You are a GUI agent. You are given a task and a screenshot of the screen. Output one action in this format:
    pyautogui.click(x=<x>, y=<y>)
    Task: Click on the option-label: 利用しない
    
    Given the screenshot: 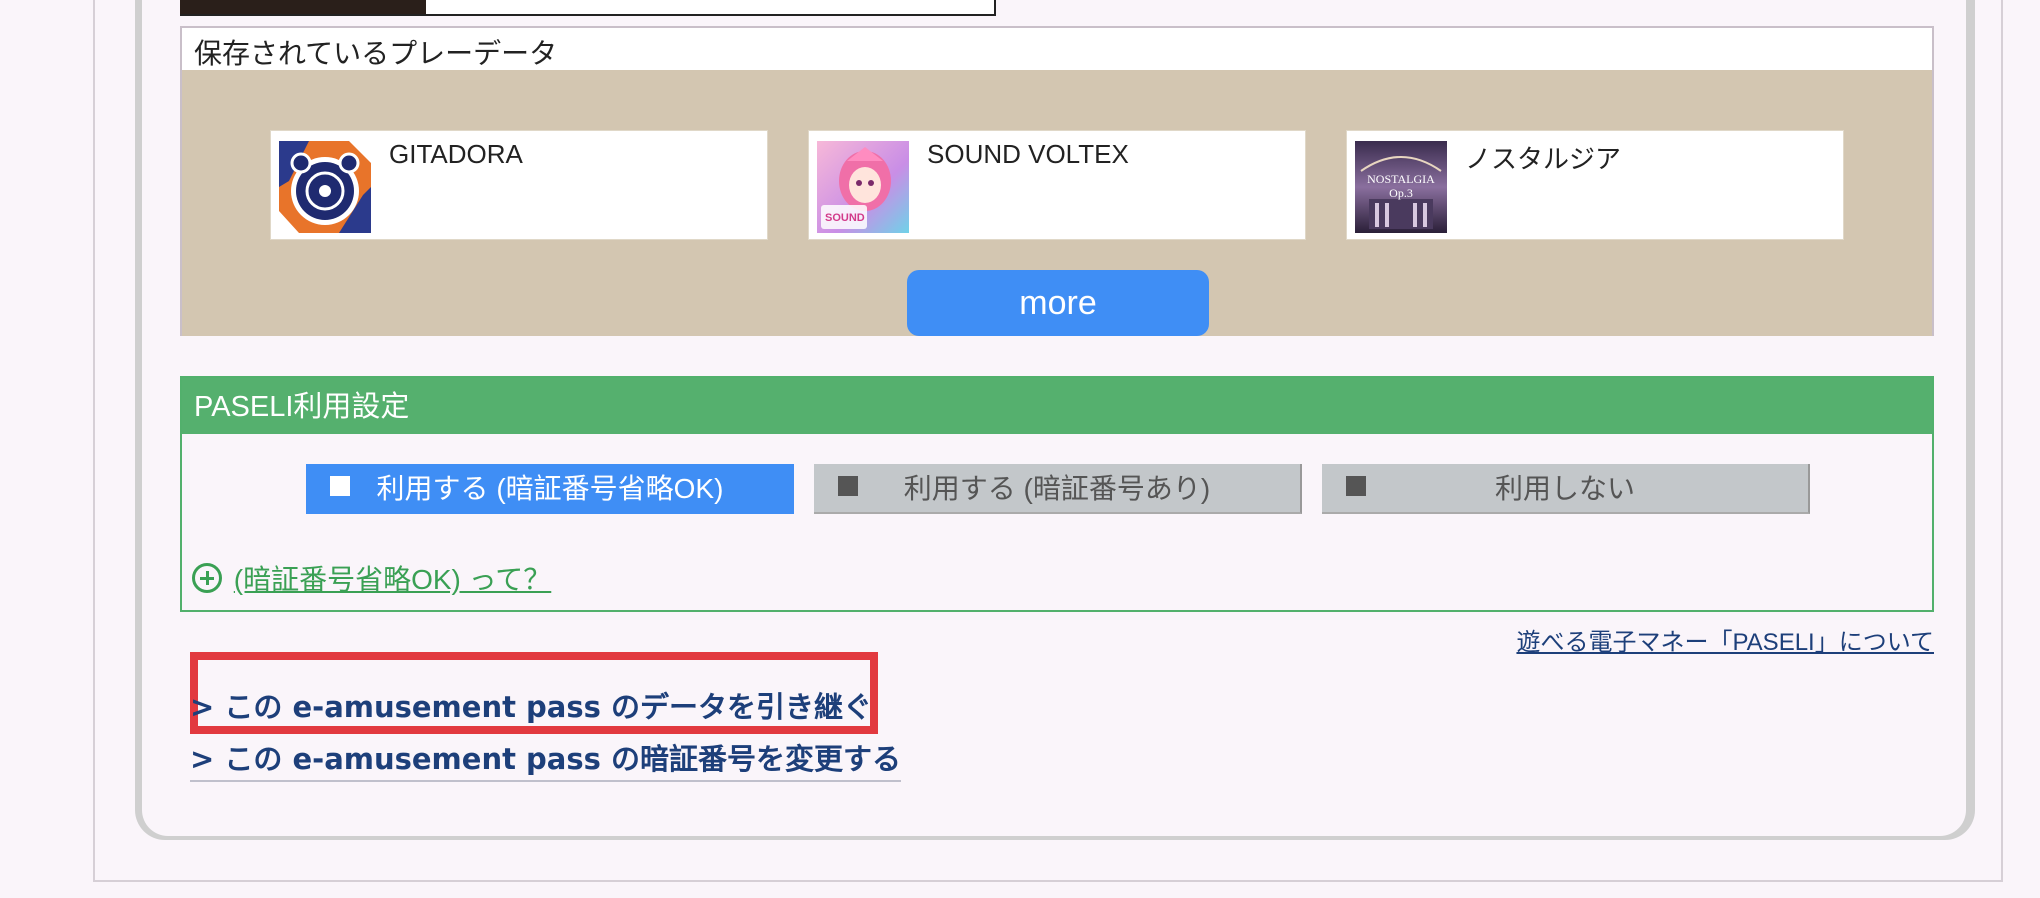 What is the action you would take?
    pyautogui.click(x=1564, y=488)
    